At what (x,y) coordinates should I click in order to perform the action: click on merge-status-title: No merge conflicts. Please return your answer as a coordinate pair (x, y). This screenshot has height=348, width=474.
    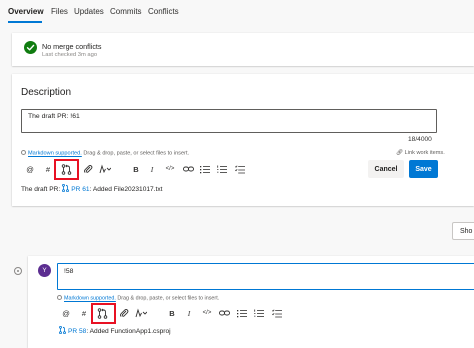
    Looking at the image, I should click on (72, 46).